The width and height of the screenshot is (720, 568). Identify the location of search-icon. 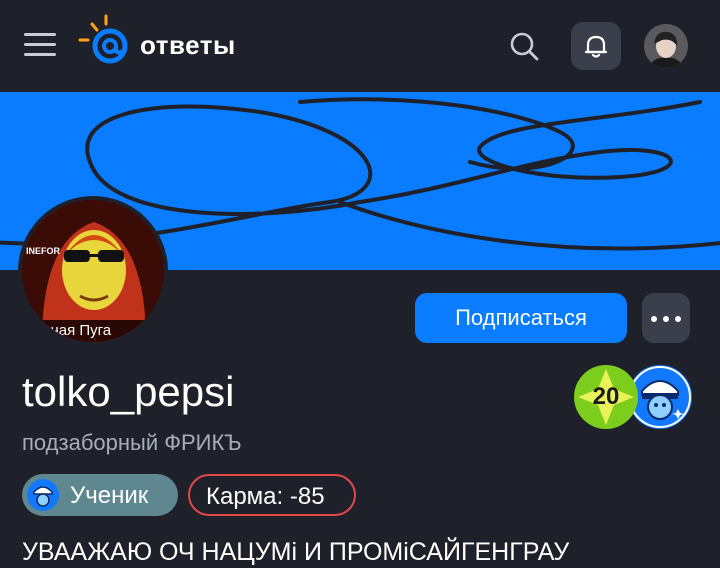
(525, 47).